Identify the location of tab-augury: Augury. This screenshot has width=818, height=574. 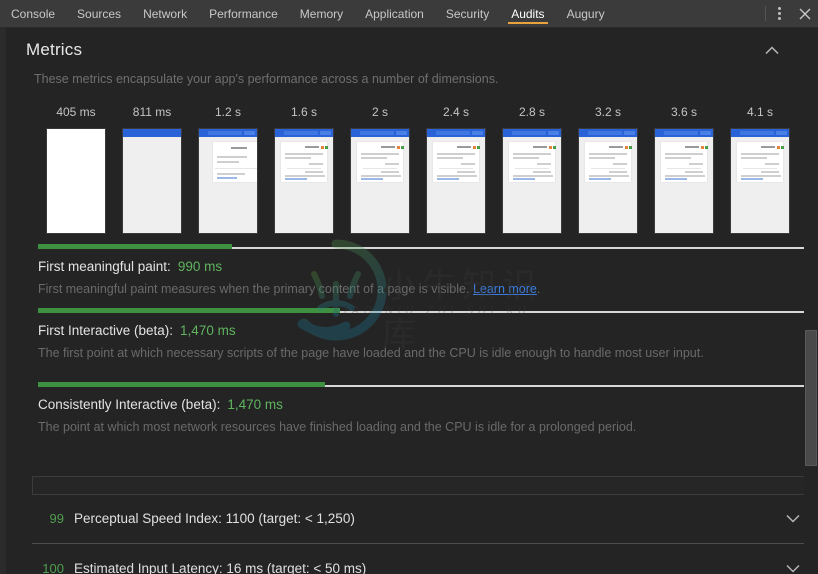
(586, 13).